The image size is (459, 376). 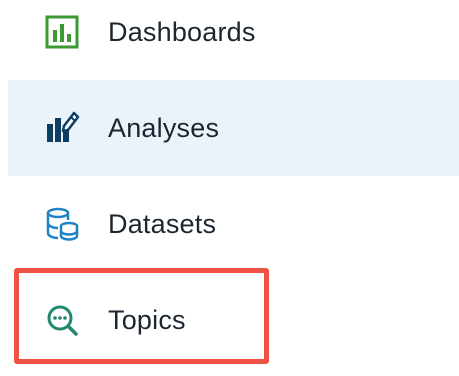 I want to click on sidebar-item-label: Dashboards, so click(x=182, y=31).